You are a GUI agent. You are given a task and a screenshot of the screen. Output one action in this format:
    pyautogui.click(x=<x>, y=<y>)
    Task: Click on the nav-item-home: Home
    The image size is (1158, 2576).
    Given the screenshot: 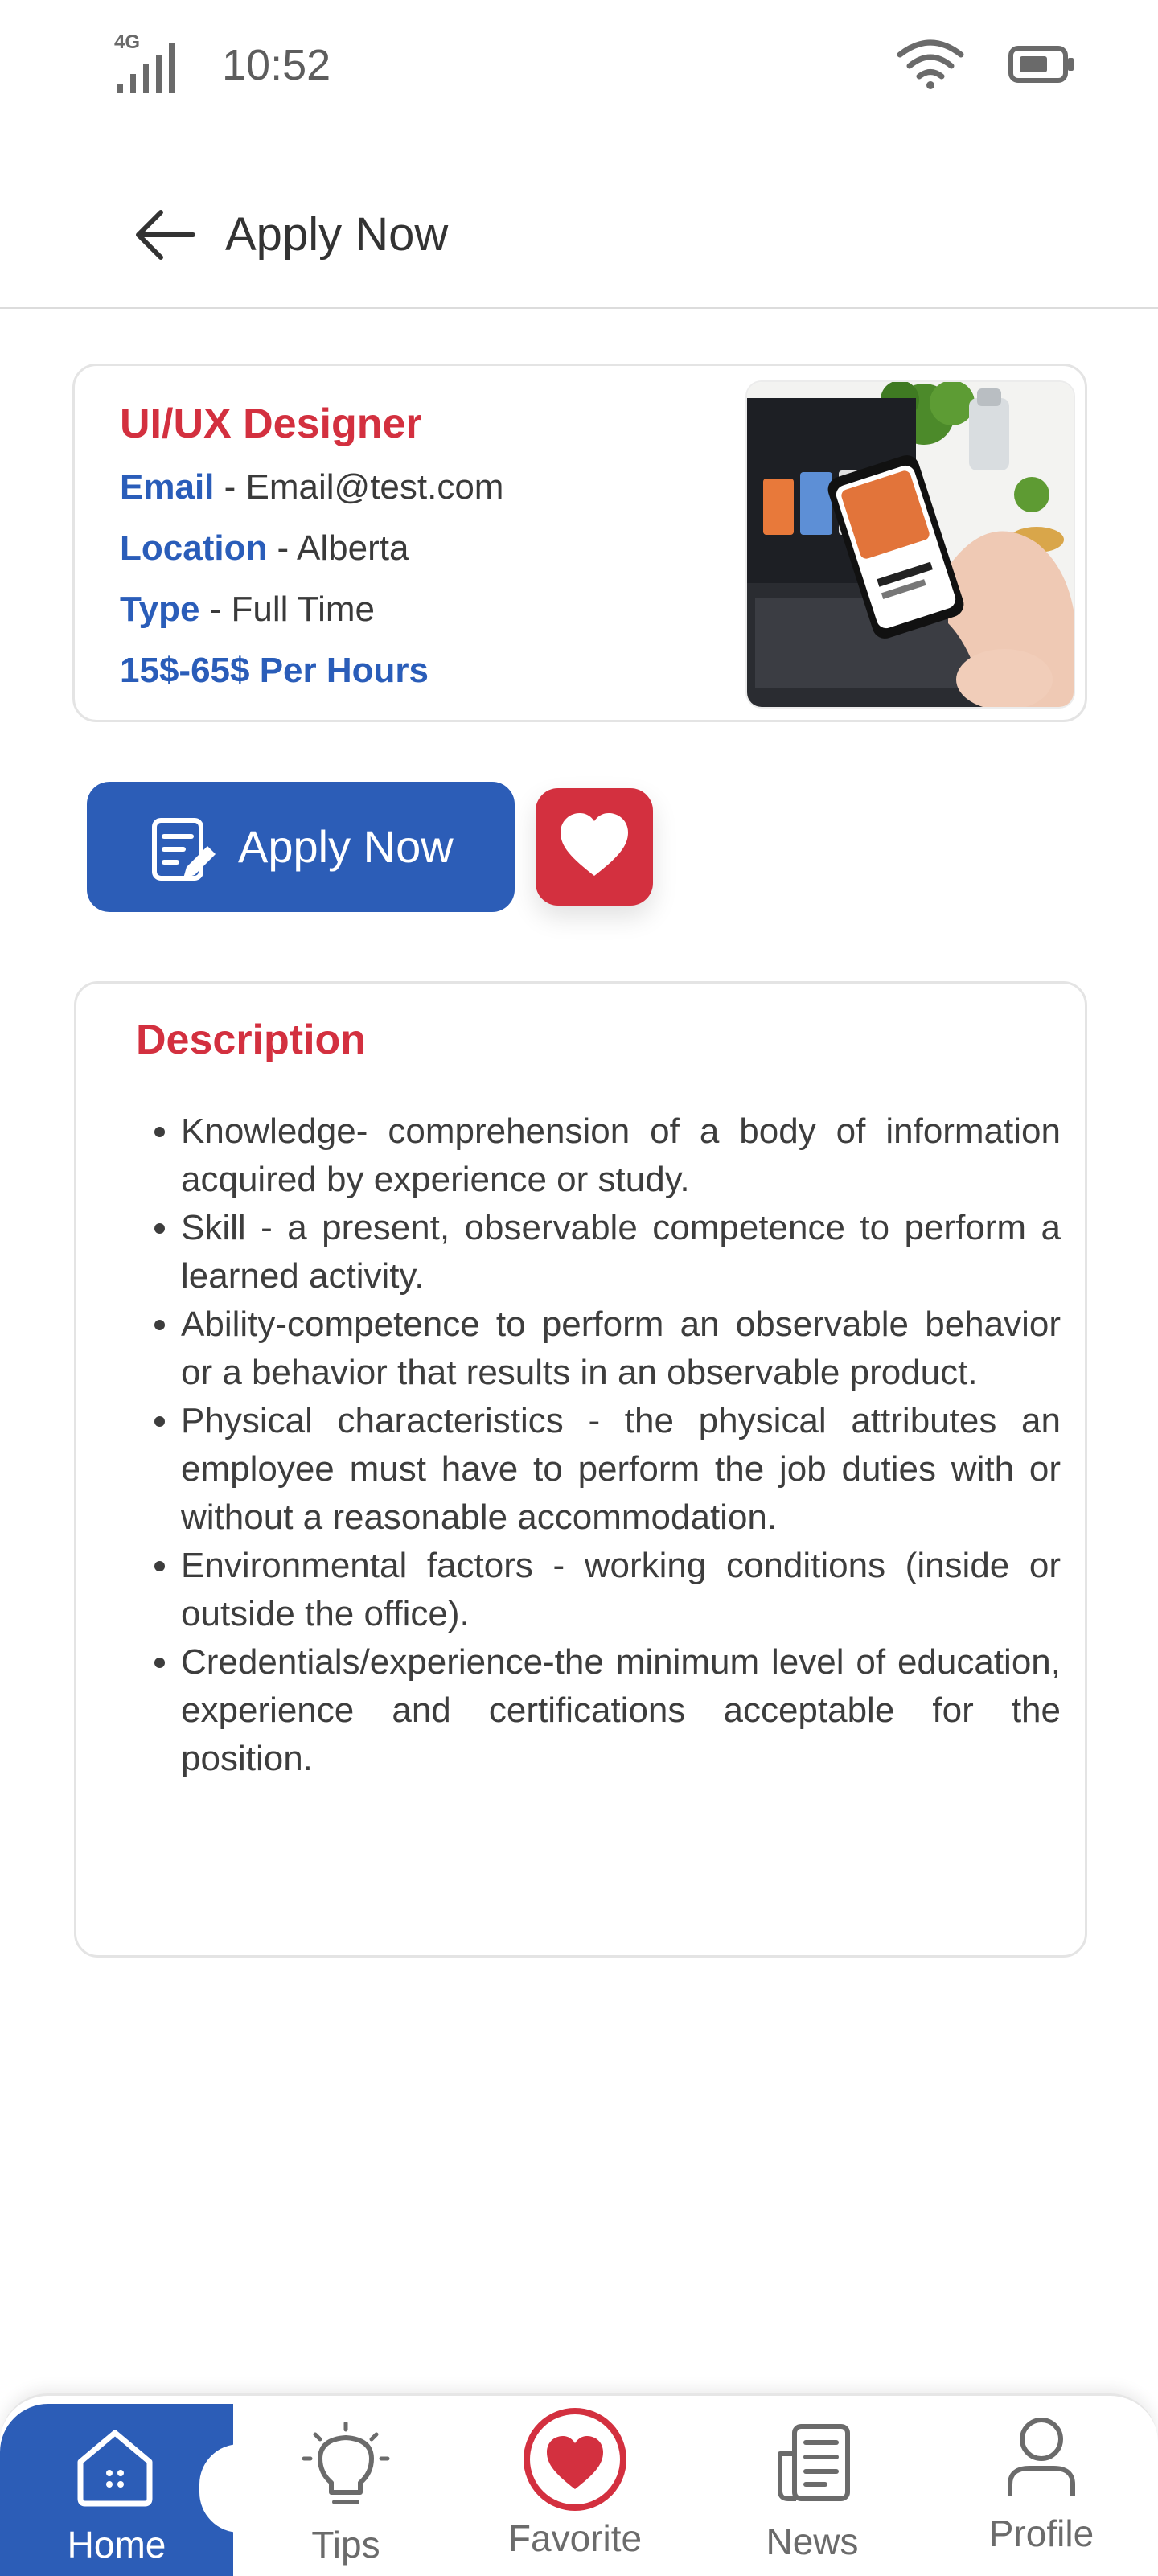 What is the action you would take?
    pyautogui.click(x=116, y=2486)
    